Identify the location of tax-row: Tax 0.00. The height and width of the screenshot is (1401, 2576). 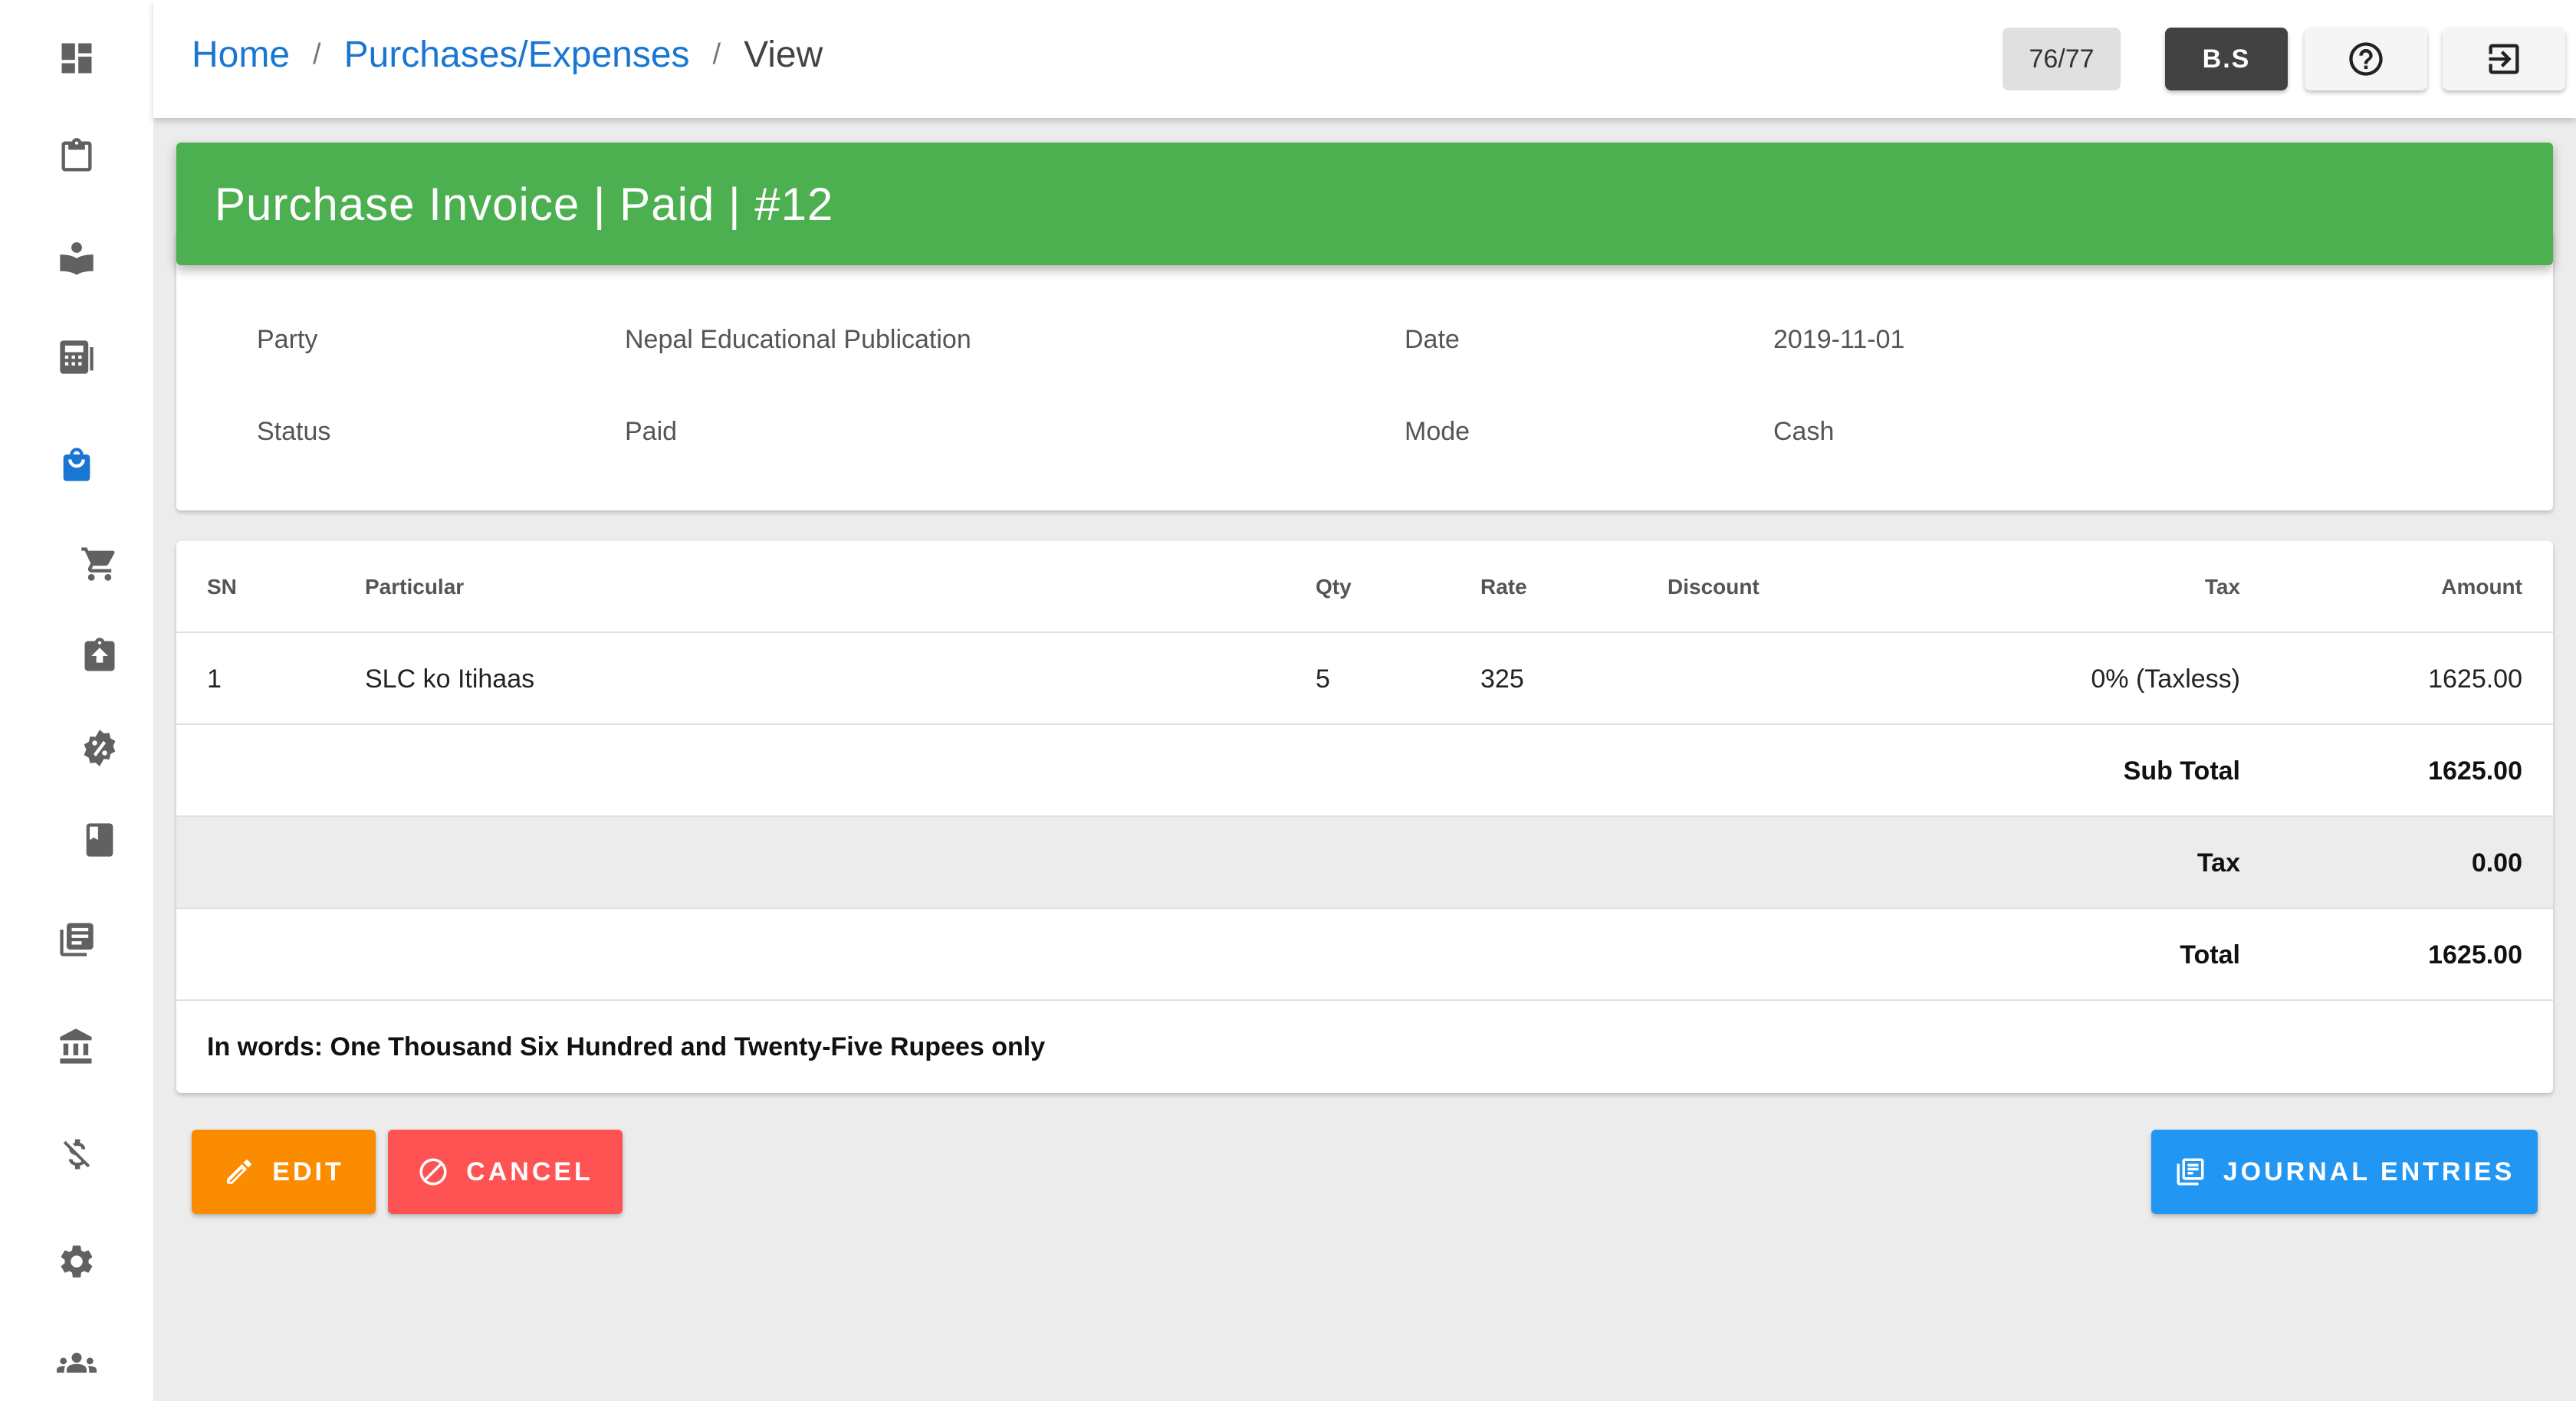
(1365, 863).